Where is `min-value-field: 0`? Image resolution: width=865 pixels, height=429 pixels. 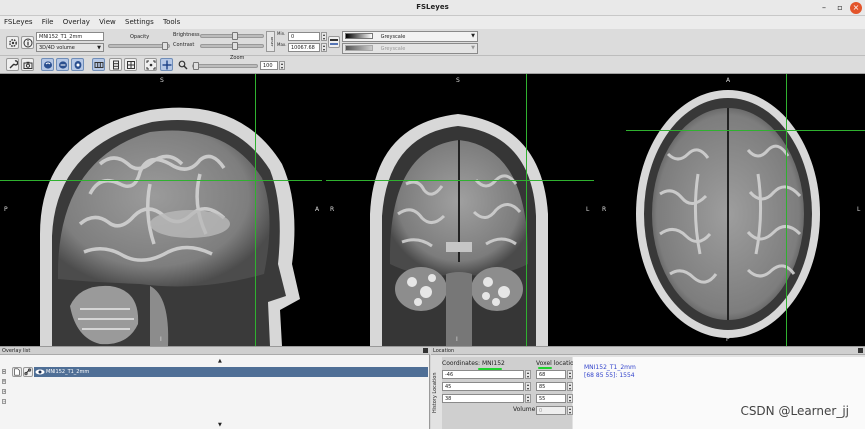 min-value-field: 0 is located at coordinates (304, 36).